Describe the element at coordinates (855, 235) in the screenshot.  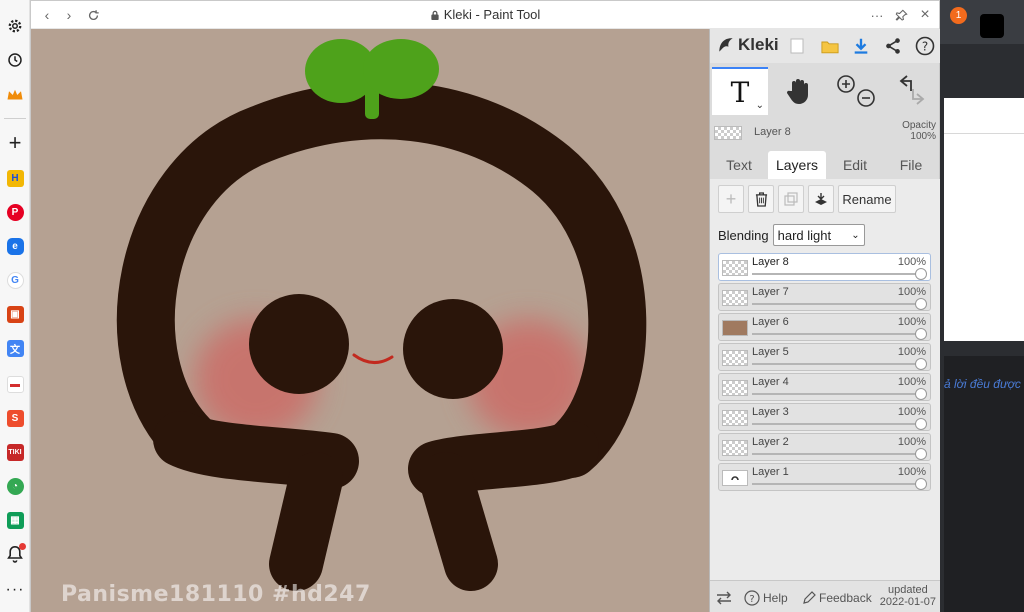
I see `select-chevron-icon: ⌄` at that location.